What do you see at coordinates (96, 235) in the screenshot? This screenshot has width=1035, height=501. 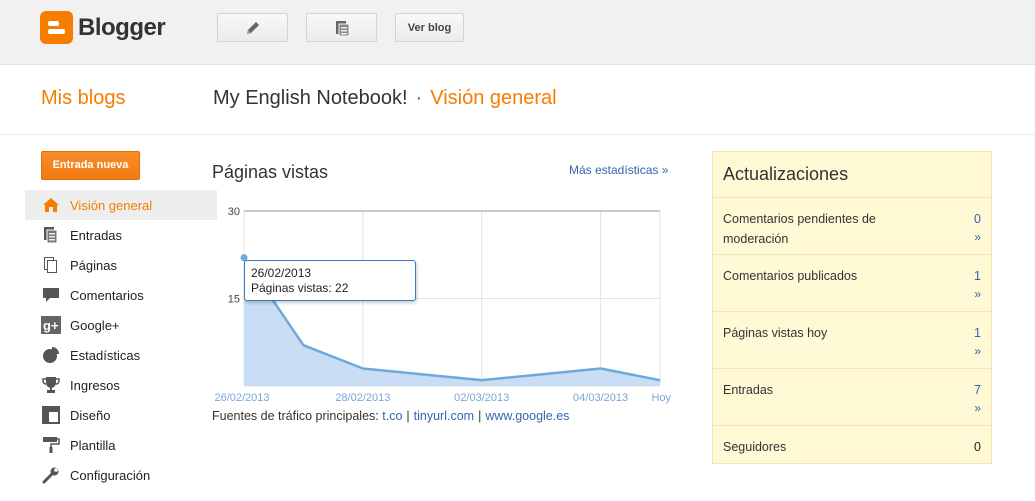 I see `sidebar-item-label: Entradas` at bounding box center [96, 235].